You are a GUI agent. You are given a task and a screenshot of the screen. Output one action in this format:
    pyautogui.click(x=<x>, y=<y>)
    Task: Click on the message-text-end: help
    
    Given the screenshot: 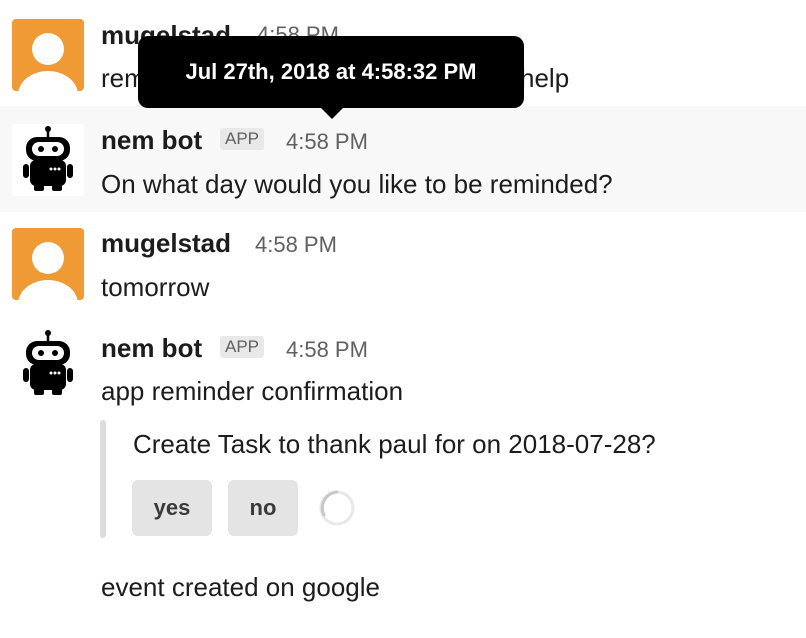 What is the action you would take?
    pyautogui.click(x=545, y=78)
    